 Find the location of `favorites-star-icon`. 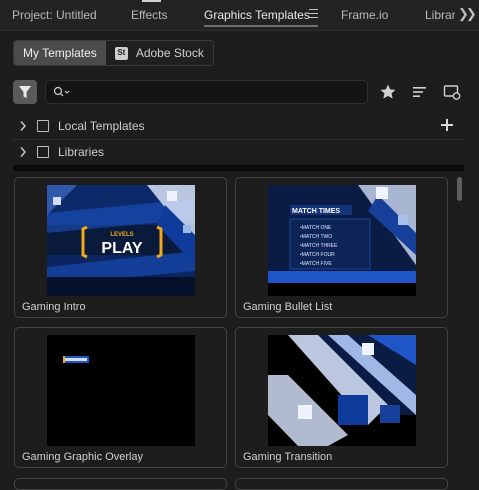

favorites-star-icon is located at coordinates (388, 92).